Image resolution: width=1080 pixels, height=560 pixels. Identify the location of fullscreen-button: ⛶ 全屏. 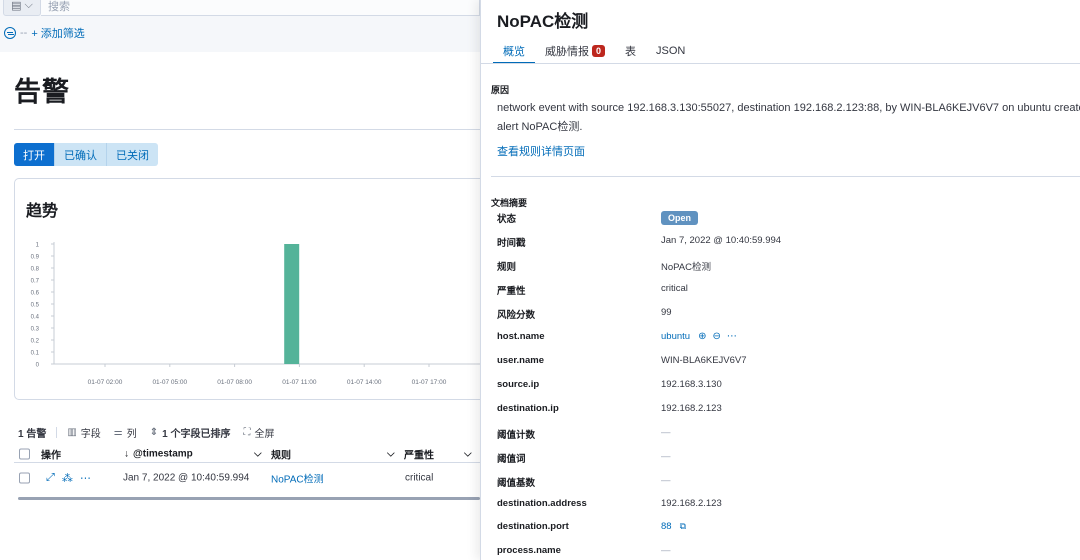
(259, 432).